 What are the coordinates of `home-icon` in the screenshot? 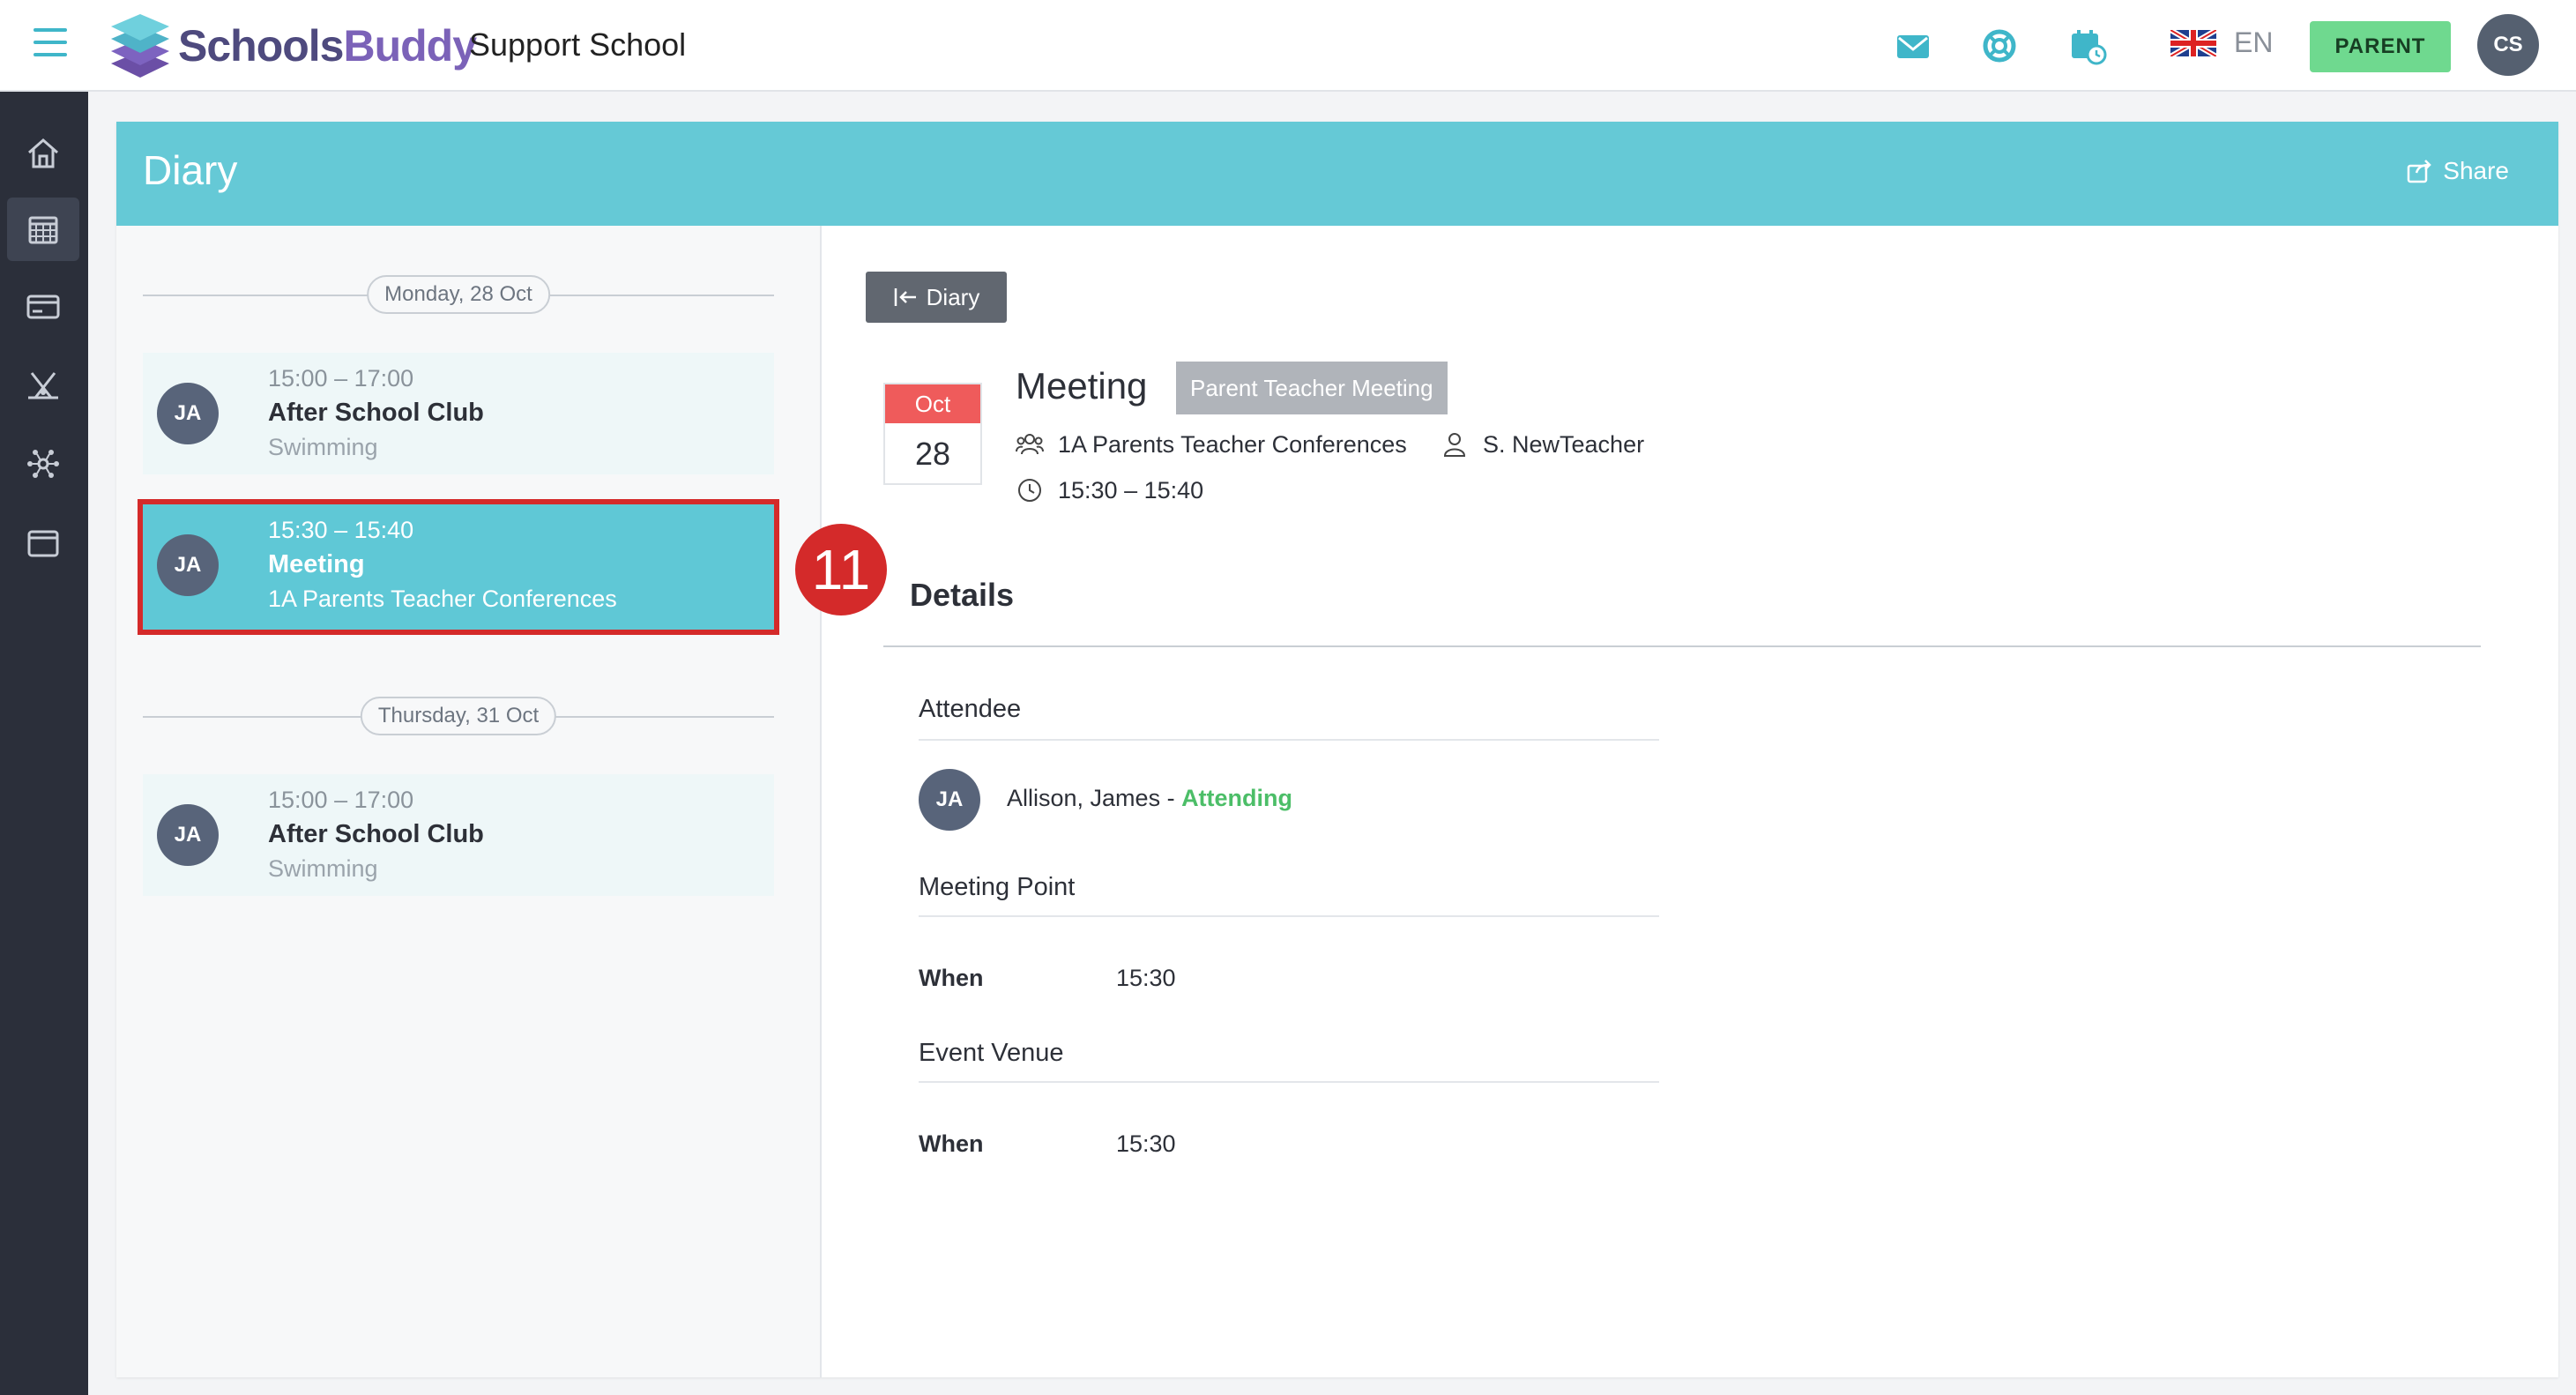 It's located at (43, 153).